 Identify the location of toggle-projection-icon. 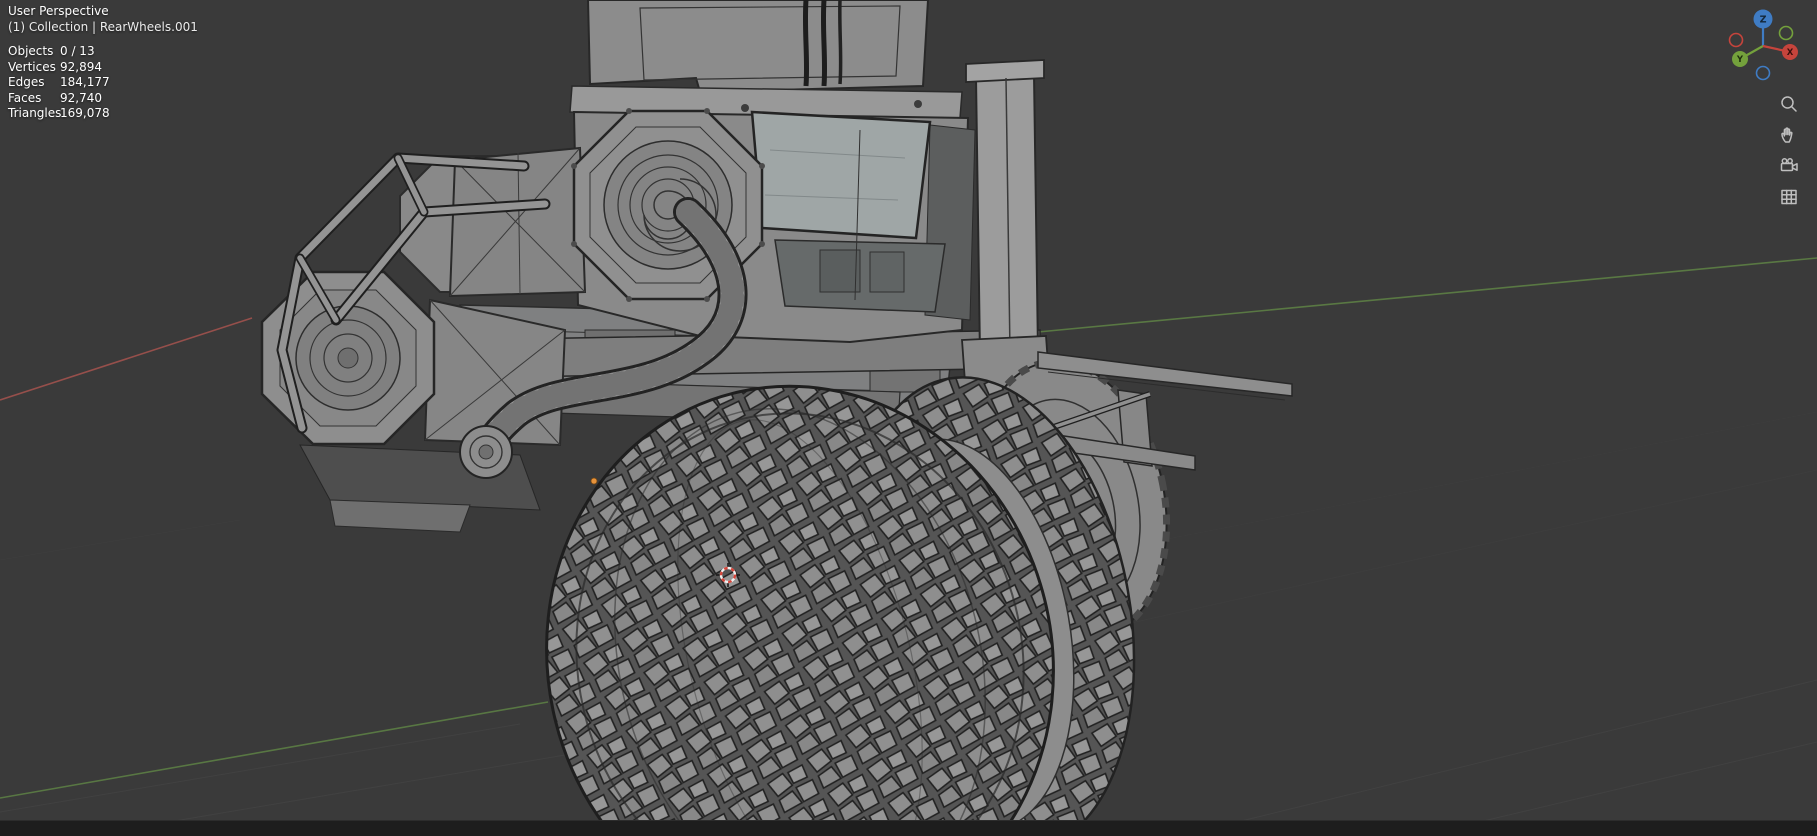
(1789, 197).